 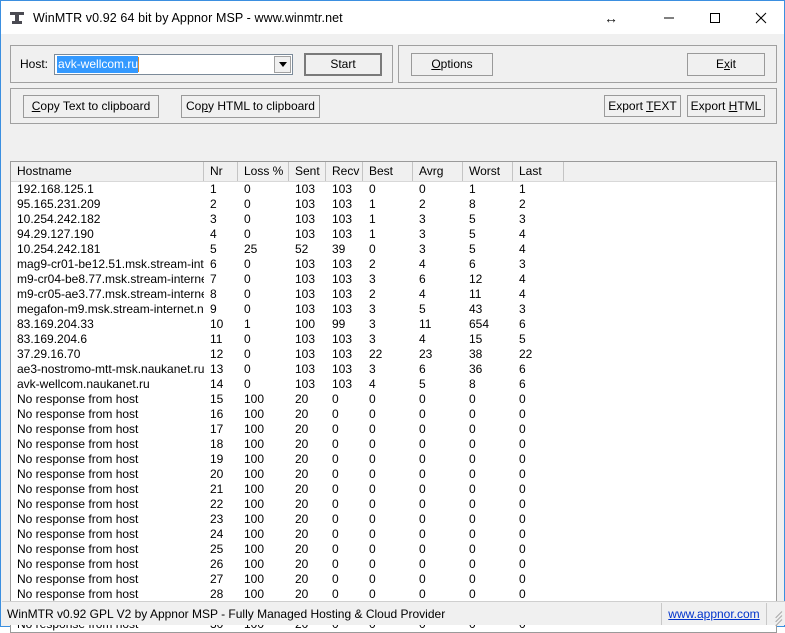 I want to click on cell-nr: 3, so click(x=213, y=219).